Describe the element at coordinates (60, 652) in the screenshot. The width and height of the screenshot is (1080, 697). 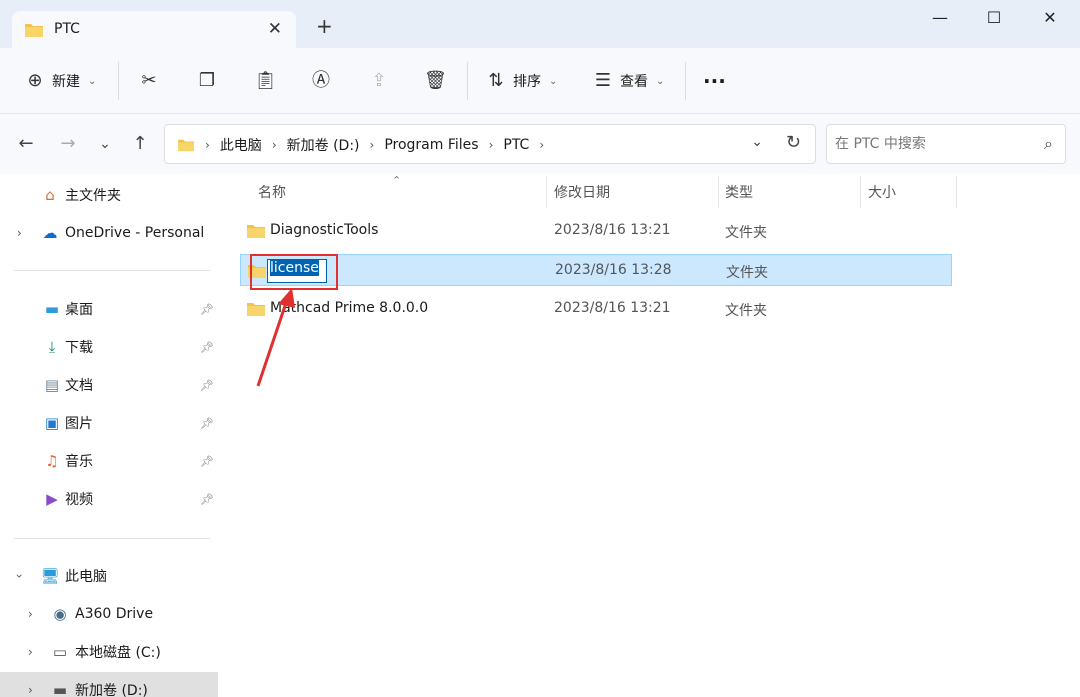
I see `drive-icon: ▭` at that location.